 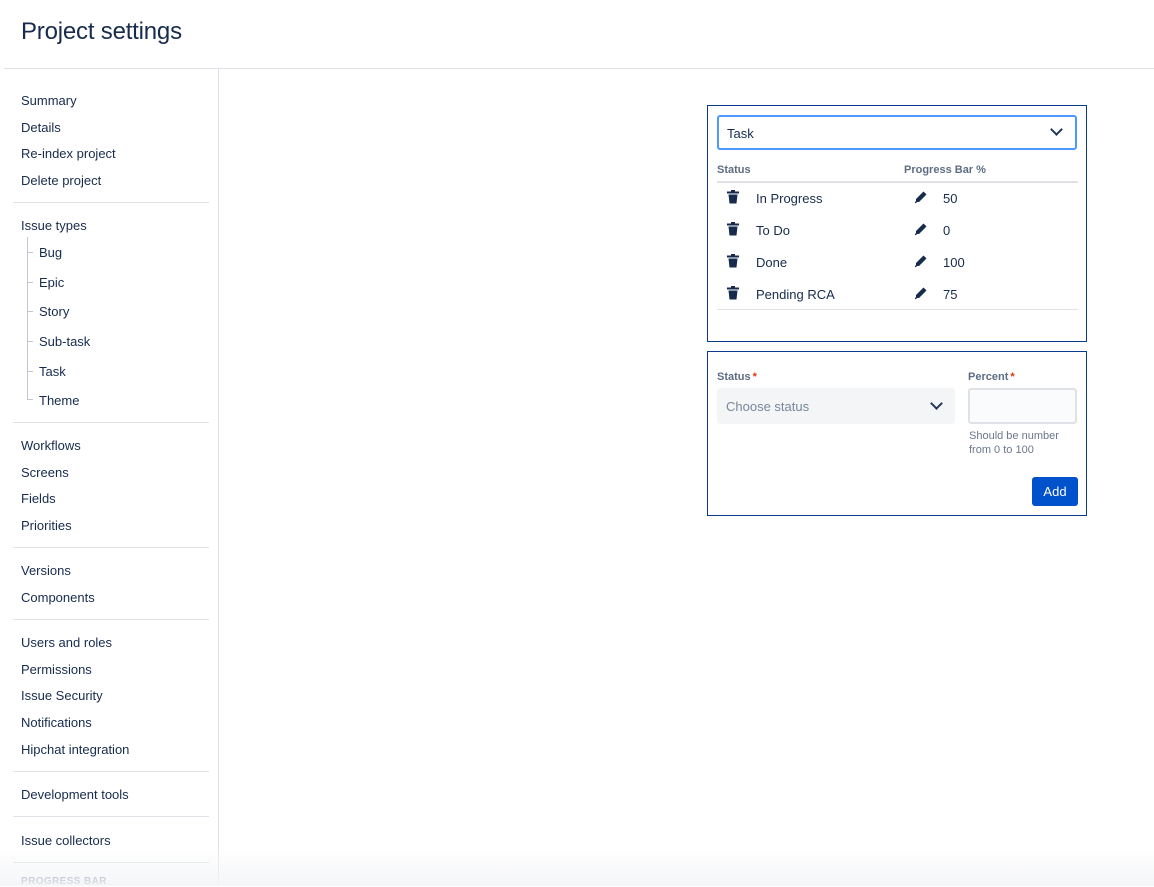 What do you see at coordinates (988, 377) in the screenshot?
I see `percent-label-text: Percent` at bounding box center [988, 377].